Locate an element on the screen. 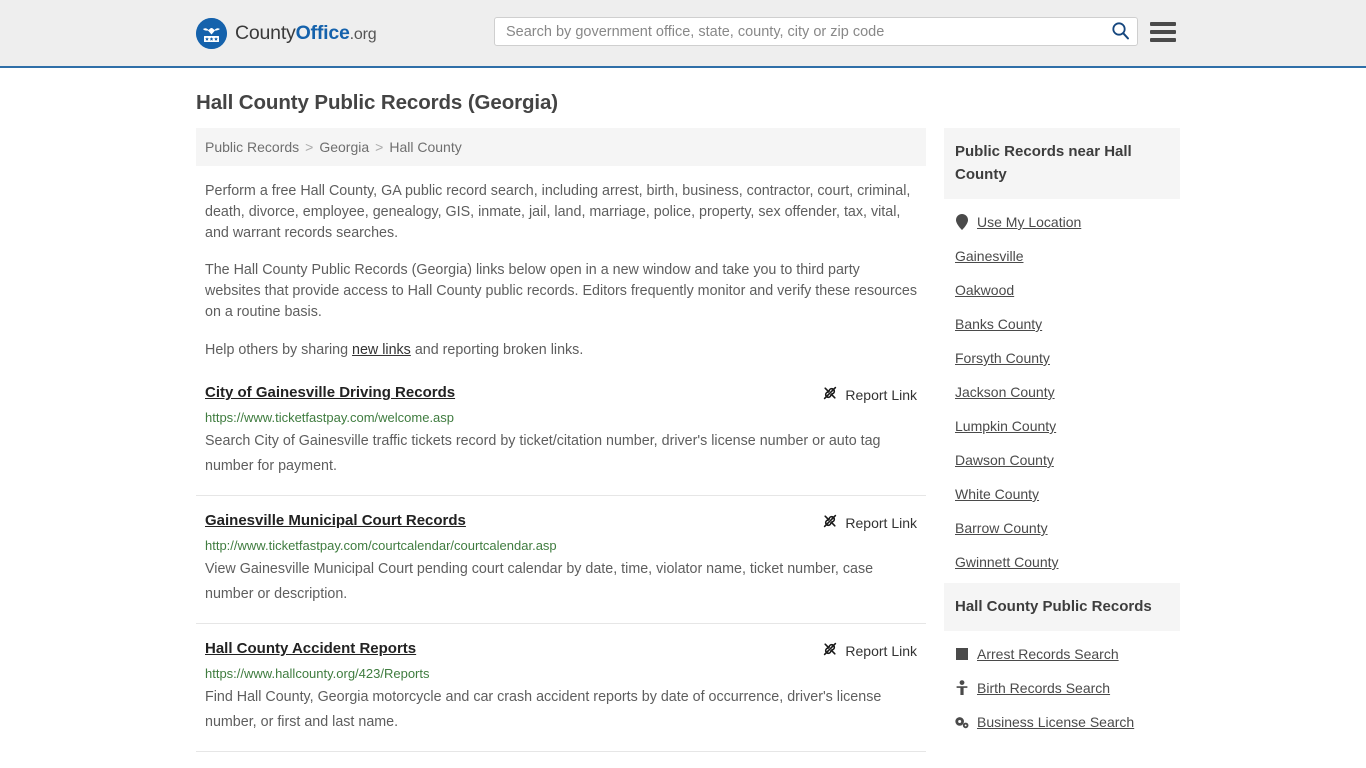  sidebar-link: Forsyth County is located at coordinates (1002, 358).